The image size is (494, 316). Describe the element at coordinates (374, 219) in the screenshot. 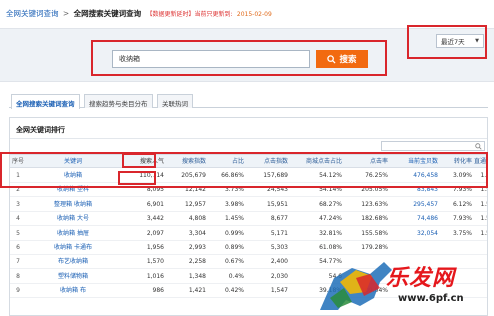

I see `cell-click-rate: 182.68%` at that location.